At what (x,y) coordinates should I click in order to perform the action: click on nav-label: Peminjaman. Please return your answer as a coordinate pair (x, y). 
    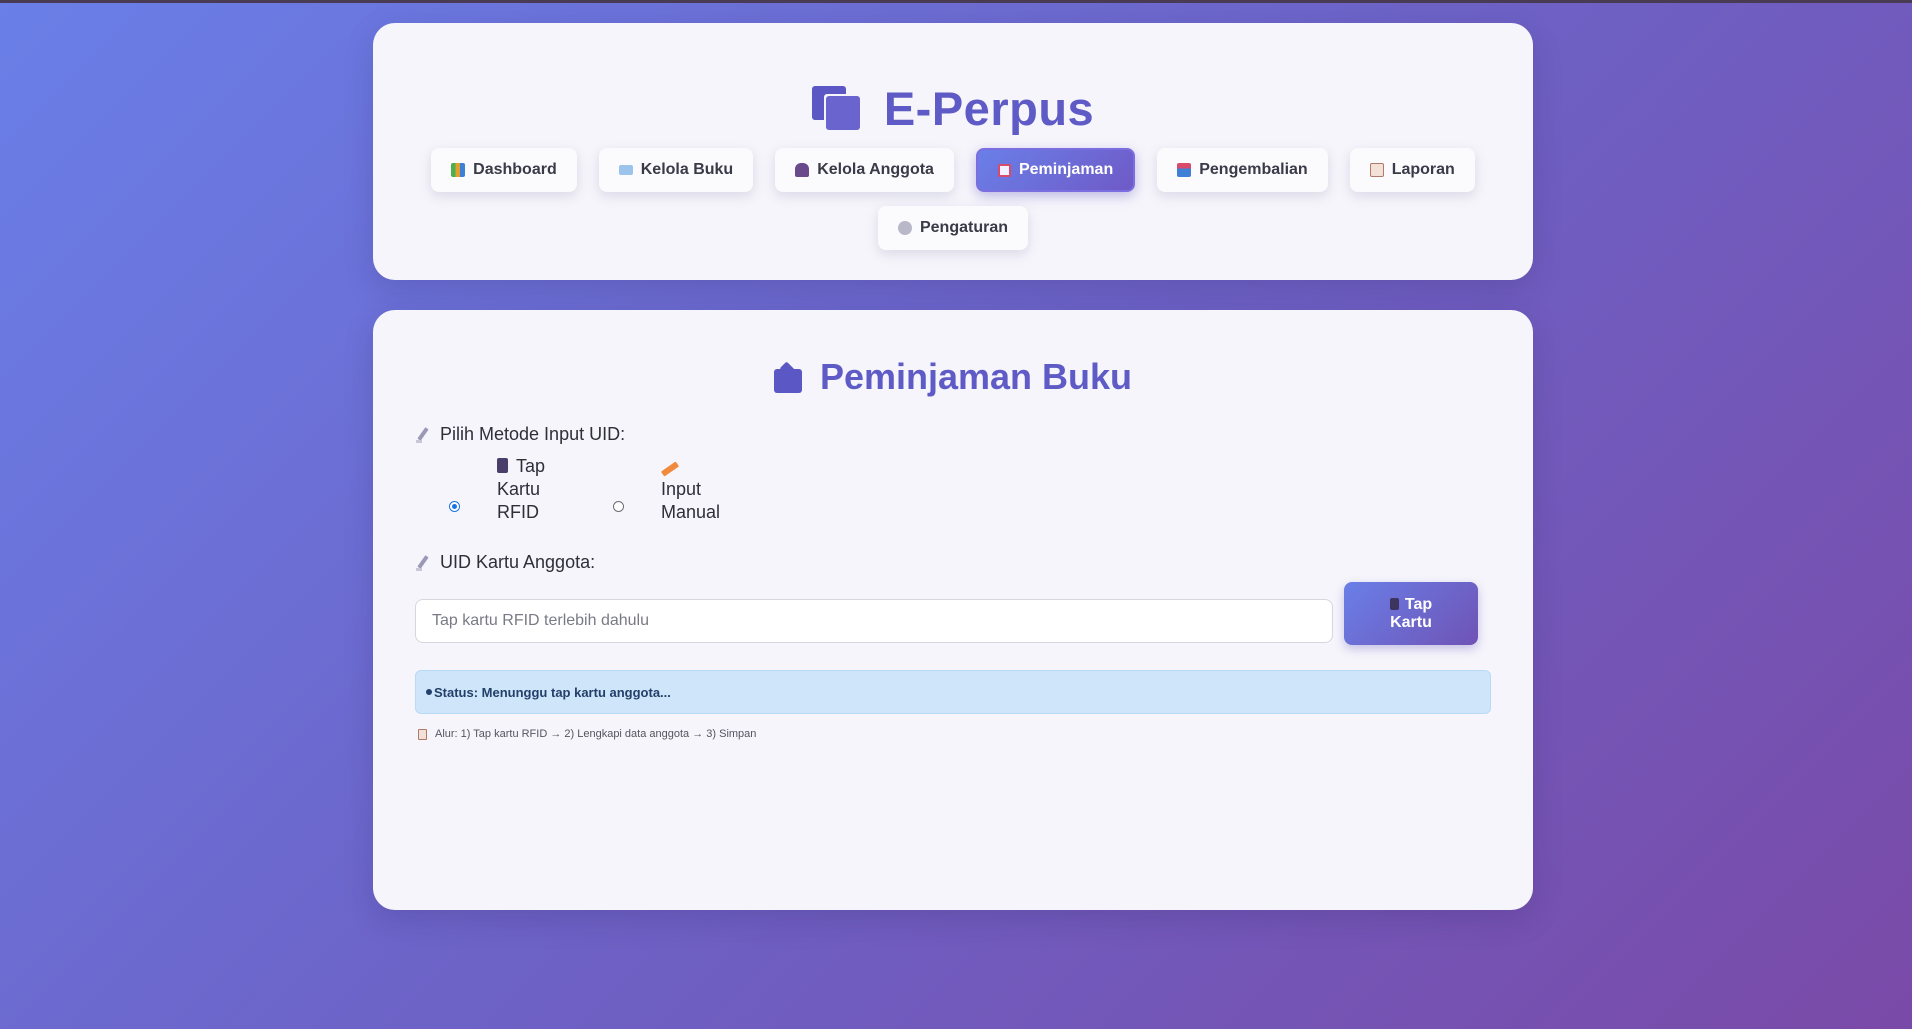
    Looking at the image, I should click on (1066, 169).